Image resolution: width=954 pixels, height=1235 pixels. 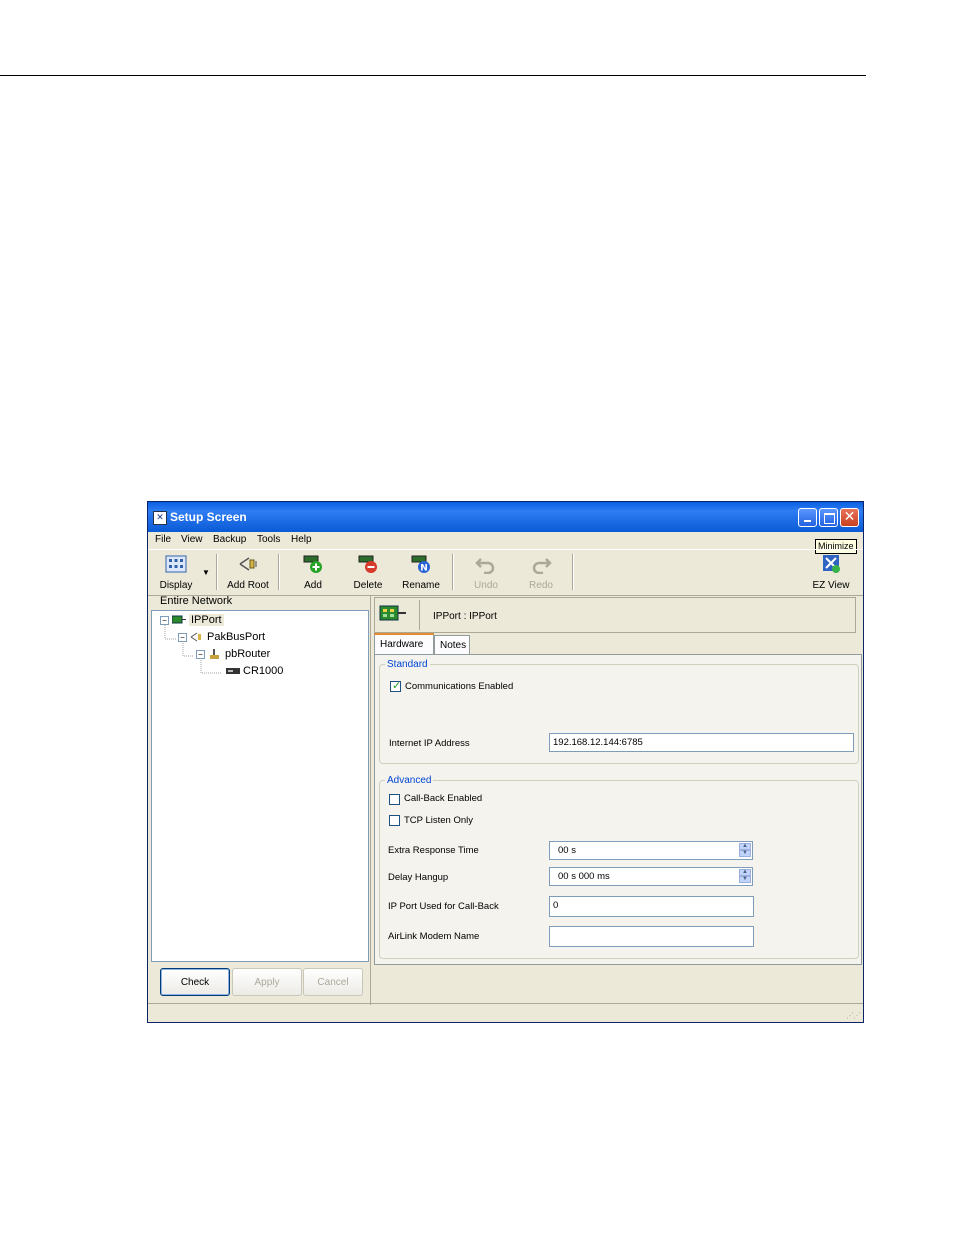 What do you see at coordinates (208, 517) in the screenshot?
I see `window-title: Setup Screen` at bounding box center [208, 517].